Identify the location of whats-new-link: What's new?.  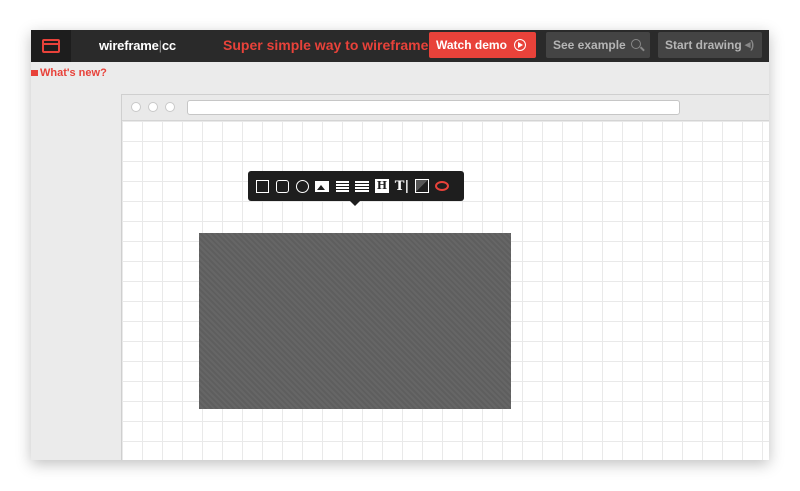
(69, 73).